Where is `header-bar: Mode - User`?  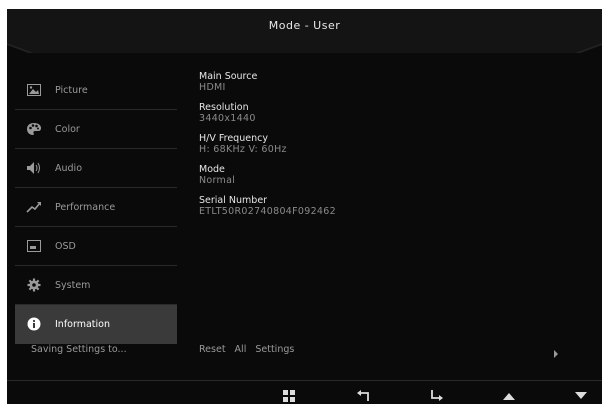
header-bar: Mode - User is located at coordinates (304, 31).